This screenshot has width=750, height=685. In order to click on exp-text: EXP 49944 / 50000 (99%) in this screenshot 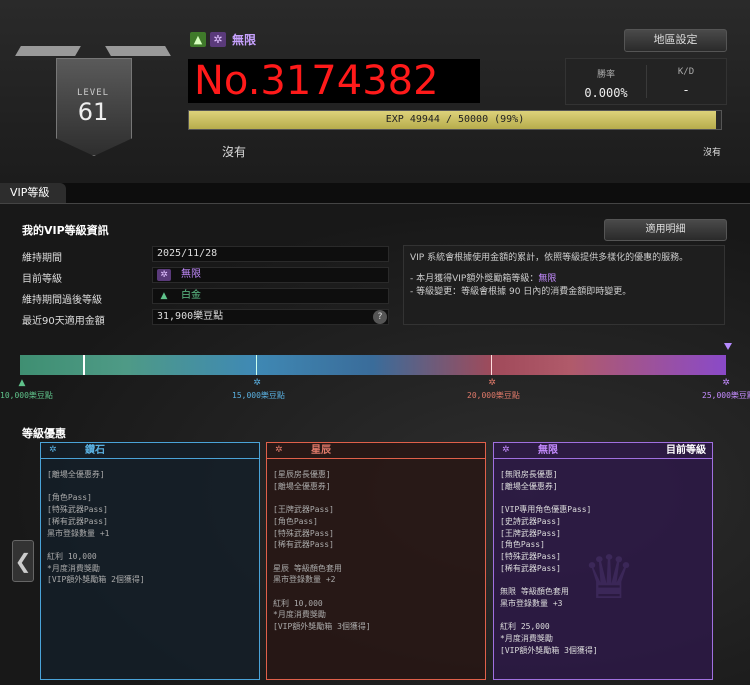, I will do `click(455, 119)`.